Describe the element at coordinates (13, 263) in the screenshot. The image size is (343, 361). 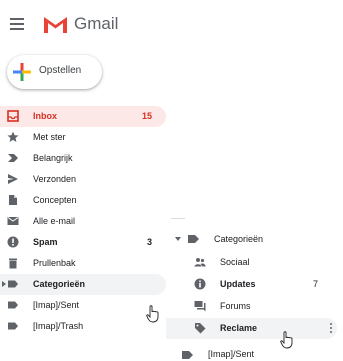
I see `trash-icon` at that location.